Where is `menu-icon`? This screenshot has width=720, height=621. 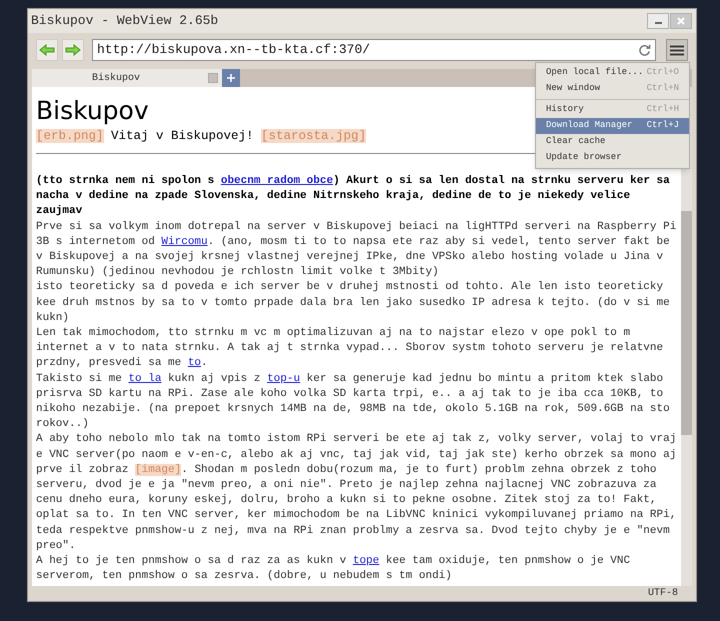 menu-icon is located at coordinates (677, 50).